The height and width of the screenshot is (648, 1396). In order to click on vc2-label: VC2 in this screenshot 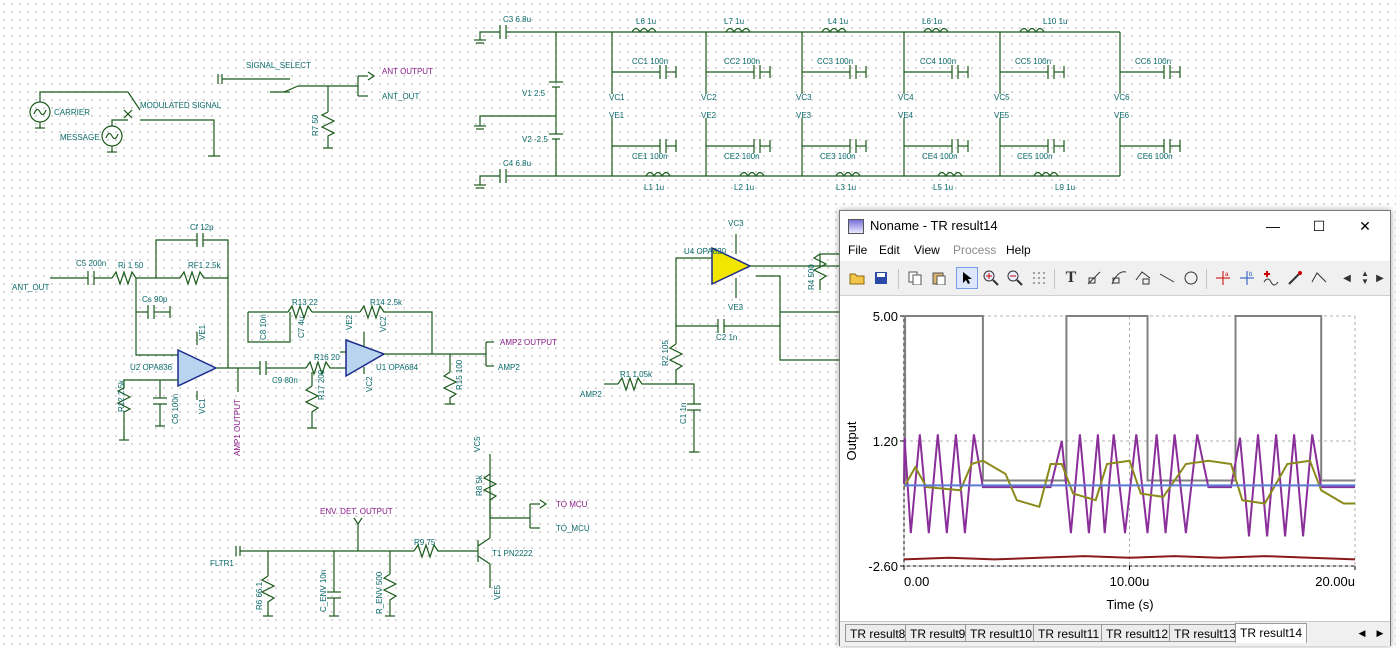, I will do `click(709, 97)`.